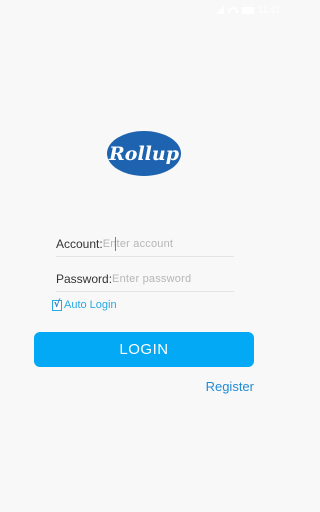 The width and height of the screenshot is (320, 512). I want to click on rollup-logo: Rollup, so click(144, 153).